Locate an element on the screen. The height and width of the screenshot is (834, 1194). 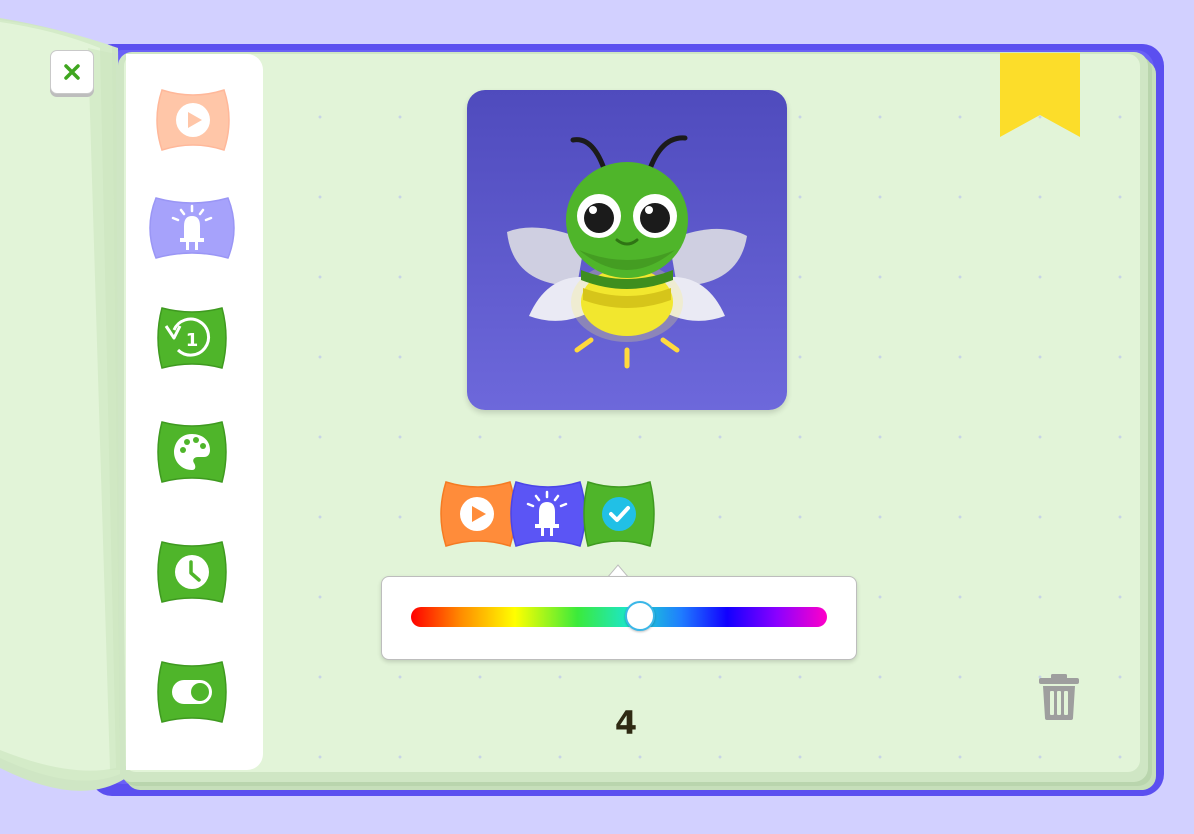
palette-block-light is located at coordinates (192, 228).